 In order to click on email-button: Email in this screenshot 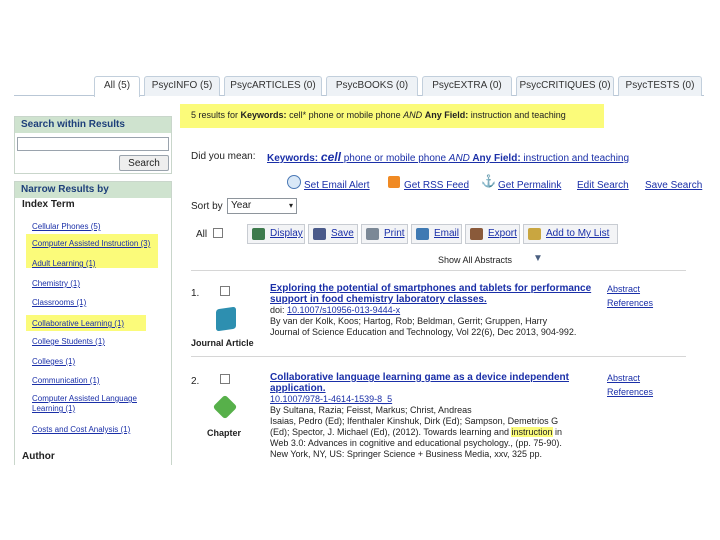, I will do `click(436, 234)`.